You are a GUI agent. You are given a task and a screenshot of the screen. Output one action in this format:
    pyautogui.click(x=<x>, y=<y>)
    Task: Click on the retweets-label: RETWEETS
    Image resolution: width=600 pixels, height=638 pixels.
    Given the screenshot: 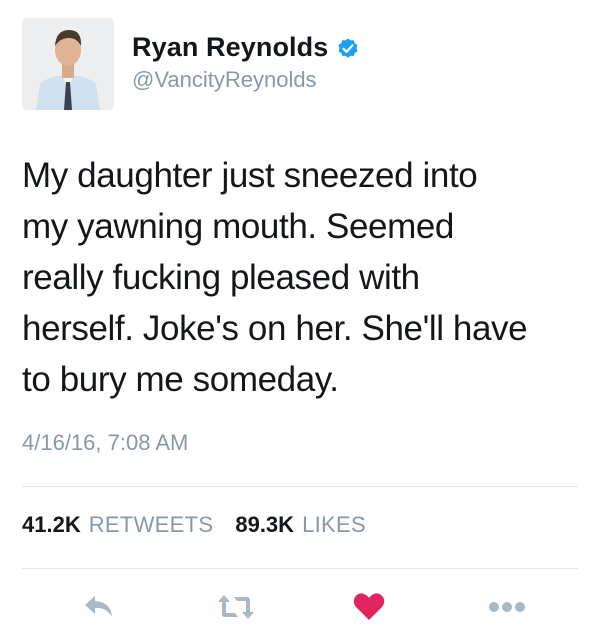 What is the action you would take?
    pyautogui.click(x=151, y=525)
    